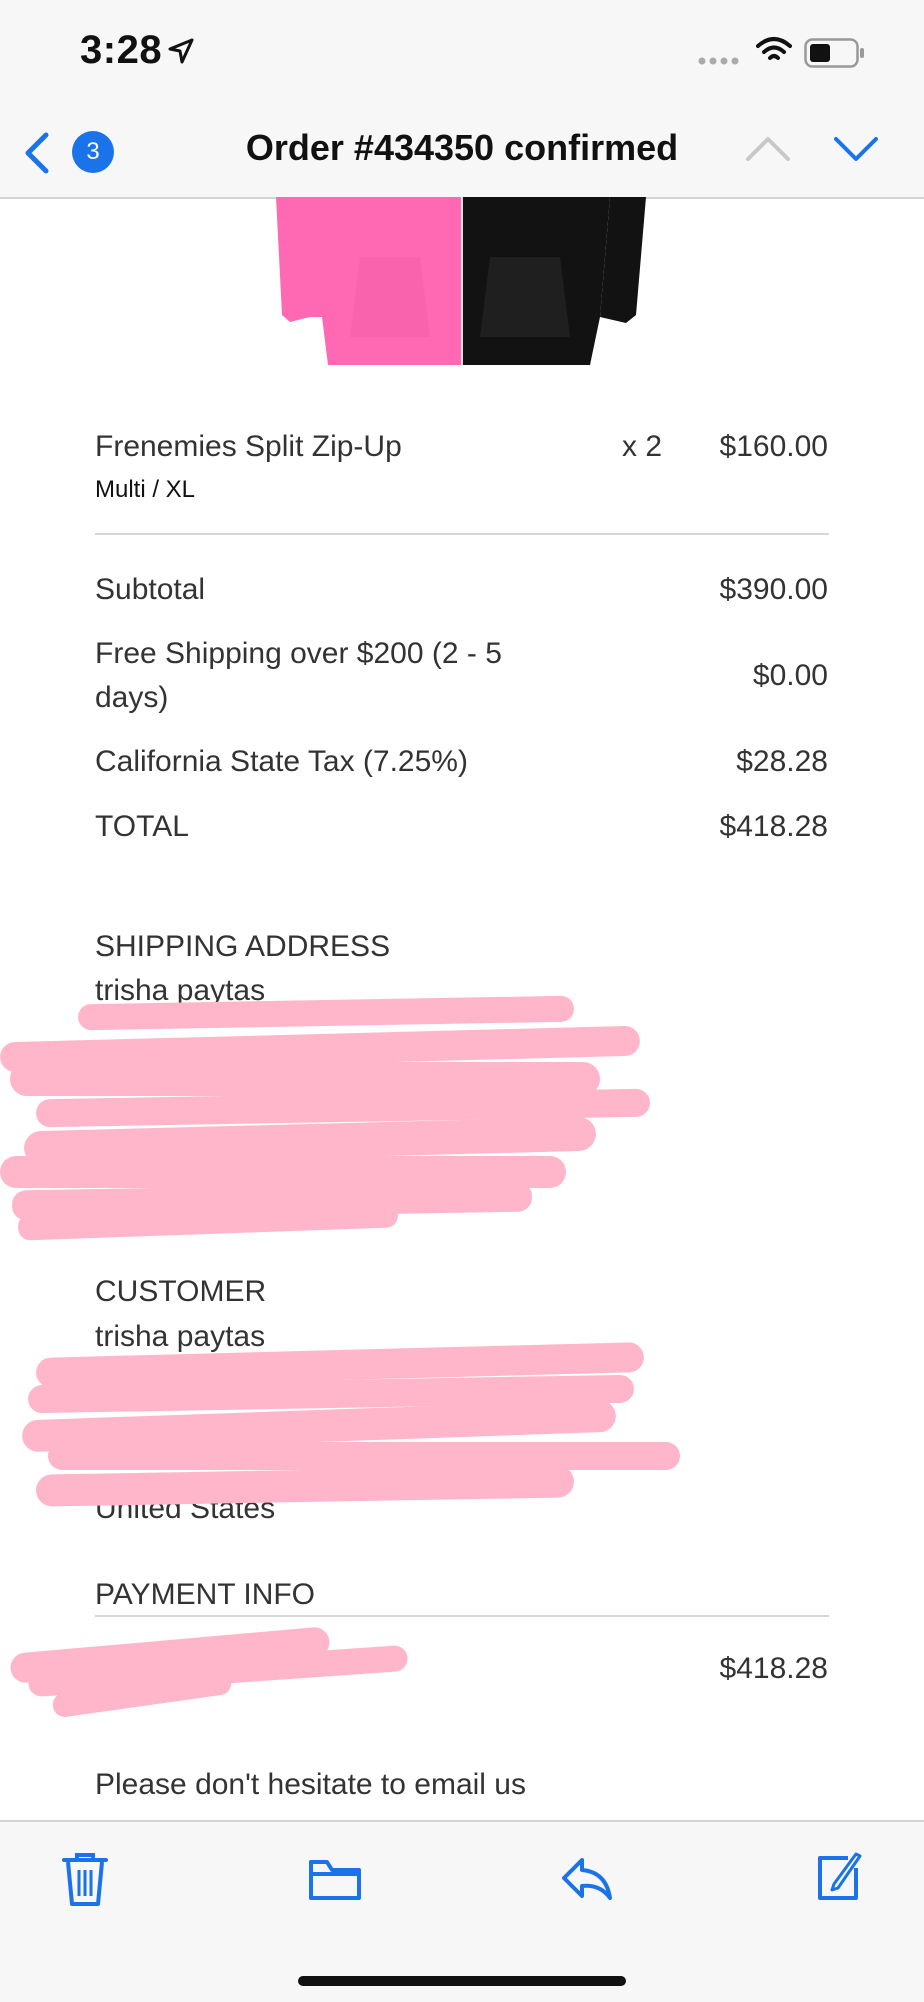 Image resolution: width=924 pixels, height=2002 pixels. I want to click on line-item-price: $160.00, so click(773, 446).